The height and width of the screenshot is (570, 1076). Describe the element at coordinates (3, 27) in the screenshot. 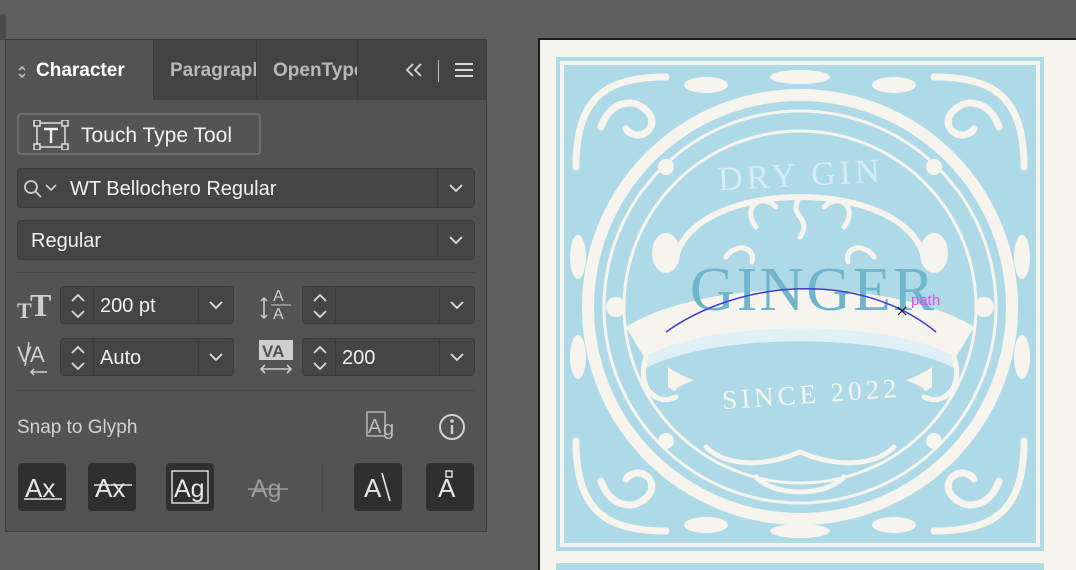

I see `panel-dock-edge` at that location.